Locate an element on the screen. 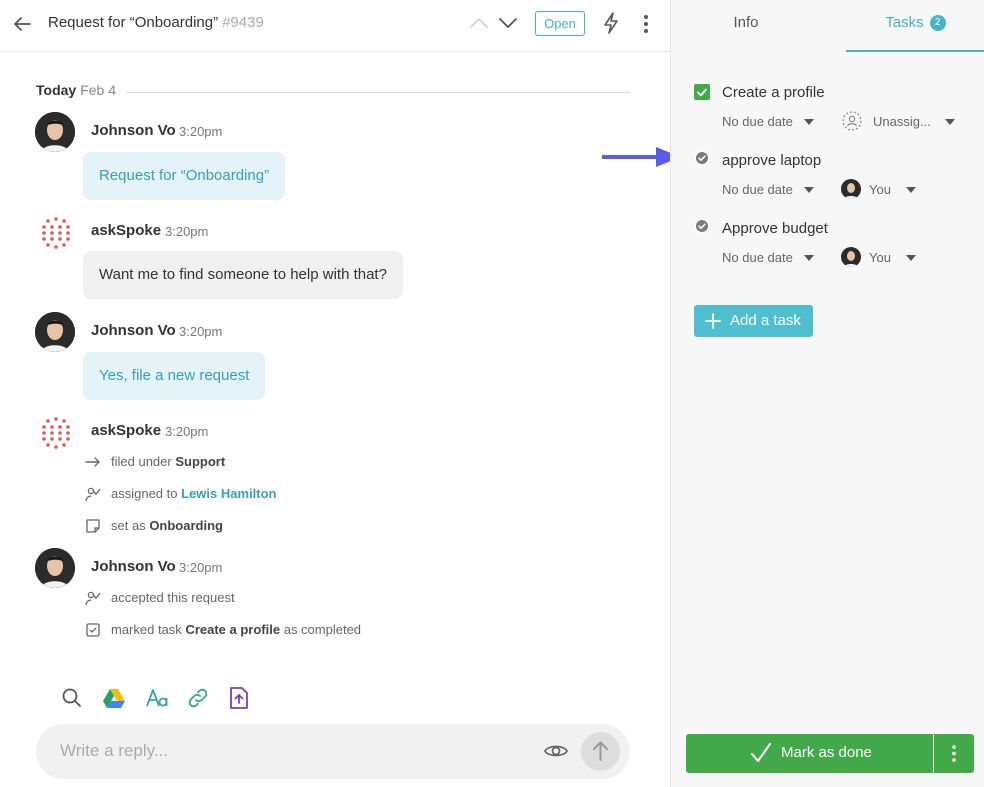 The width and height of the screenshot is (984, 787). request-title-text: Request for “Onboarding” is located at coordinates (133, 22).